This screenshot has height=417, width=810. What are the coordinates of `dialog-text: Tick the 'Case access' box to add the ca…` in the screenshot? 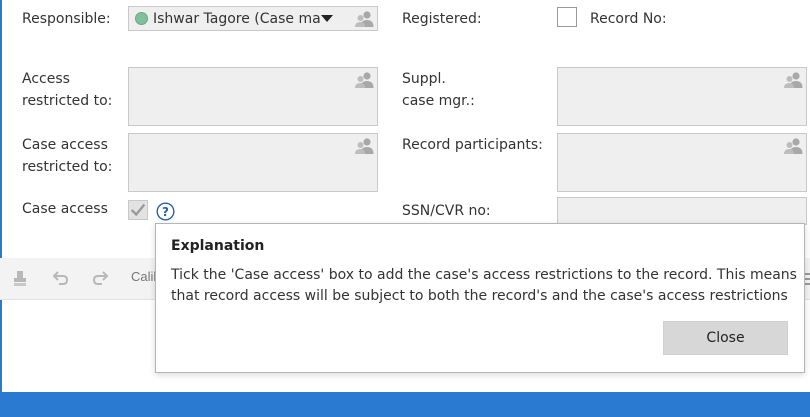 It's located at (484, 285).